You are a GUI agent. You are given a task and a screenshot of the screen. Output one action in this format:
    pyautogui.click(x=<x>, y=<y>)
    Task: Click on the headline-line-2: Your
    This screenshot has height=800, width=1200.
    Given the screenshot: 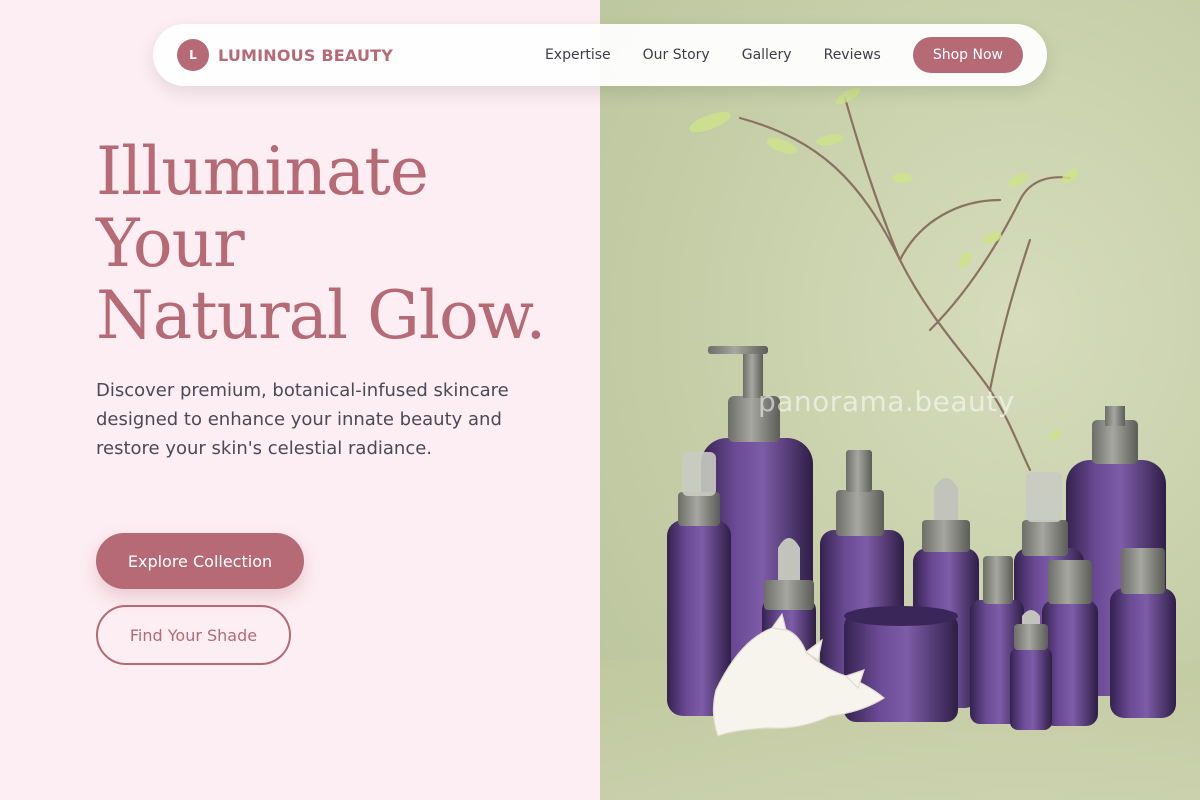 What is the action you would take?
    pyautogui.click(x=170, y=243)
    